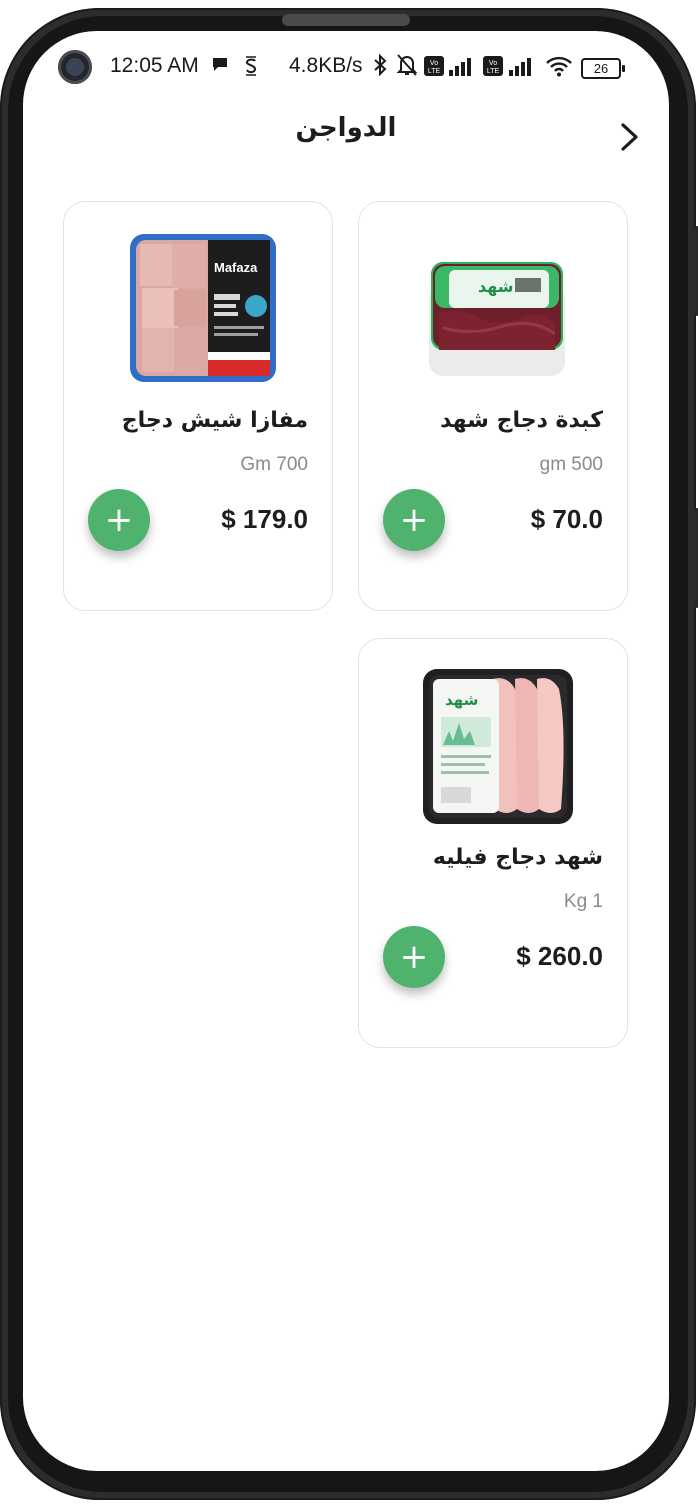 This screenshot has width=698, height=1505. I want to click on front-camera, so click(75, 67).